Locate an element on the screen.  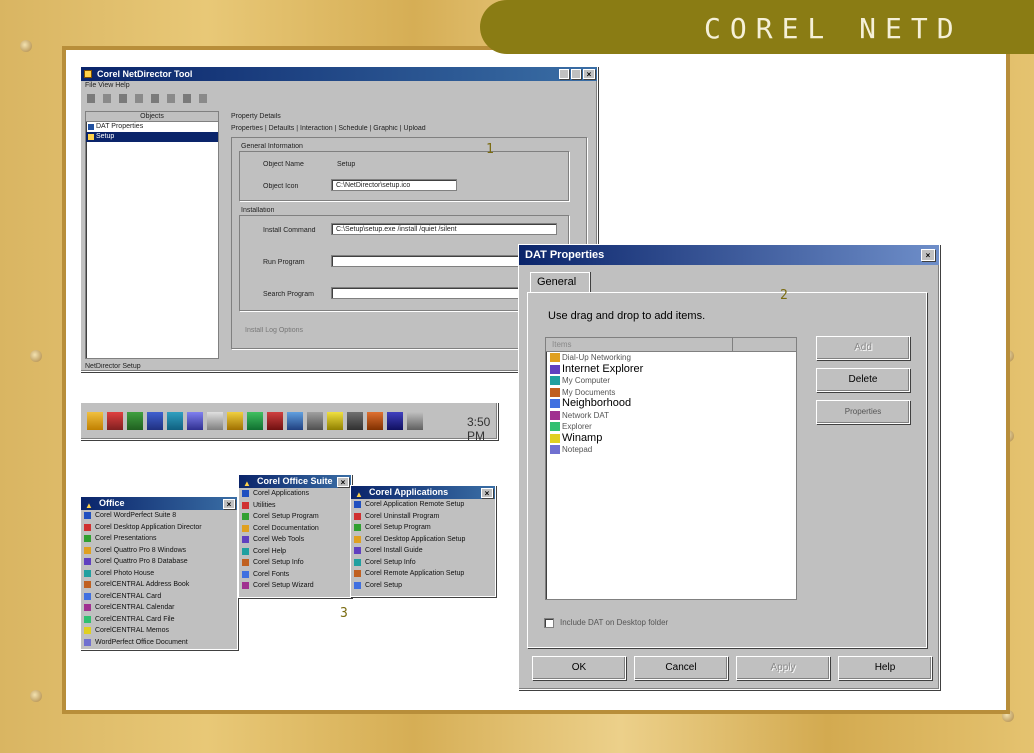
tab-general: General is located at coordinates (560, 282).